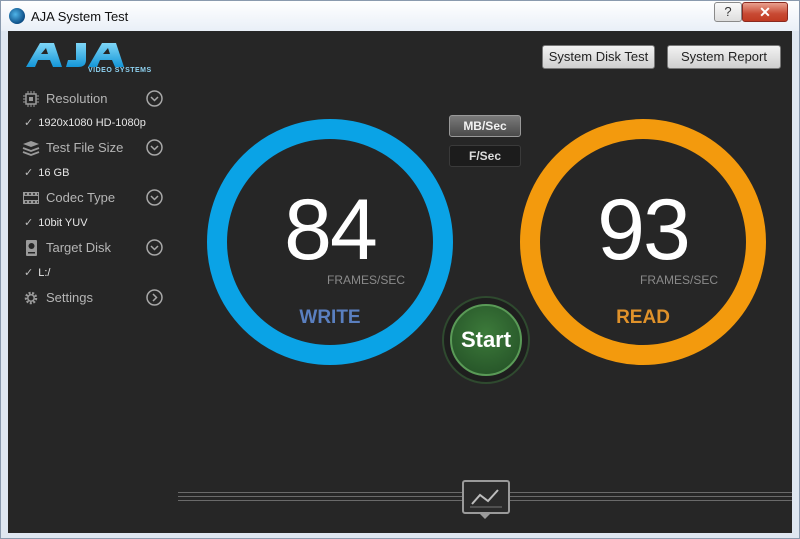  What do you see at coordinates (643, 317) in the screenshot?
I see `read-label: READ` at bounding box center [643, 317].